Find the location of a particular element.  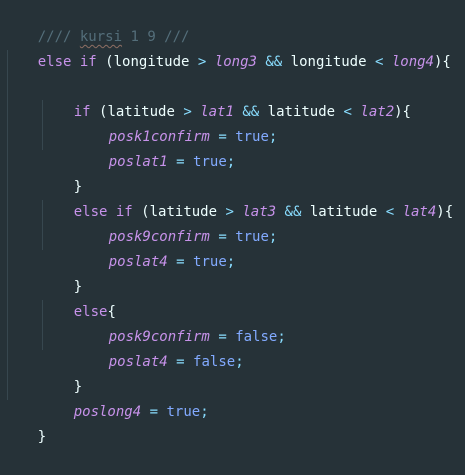

code-line-else: else{ is located at coordinates (78, 297).